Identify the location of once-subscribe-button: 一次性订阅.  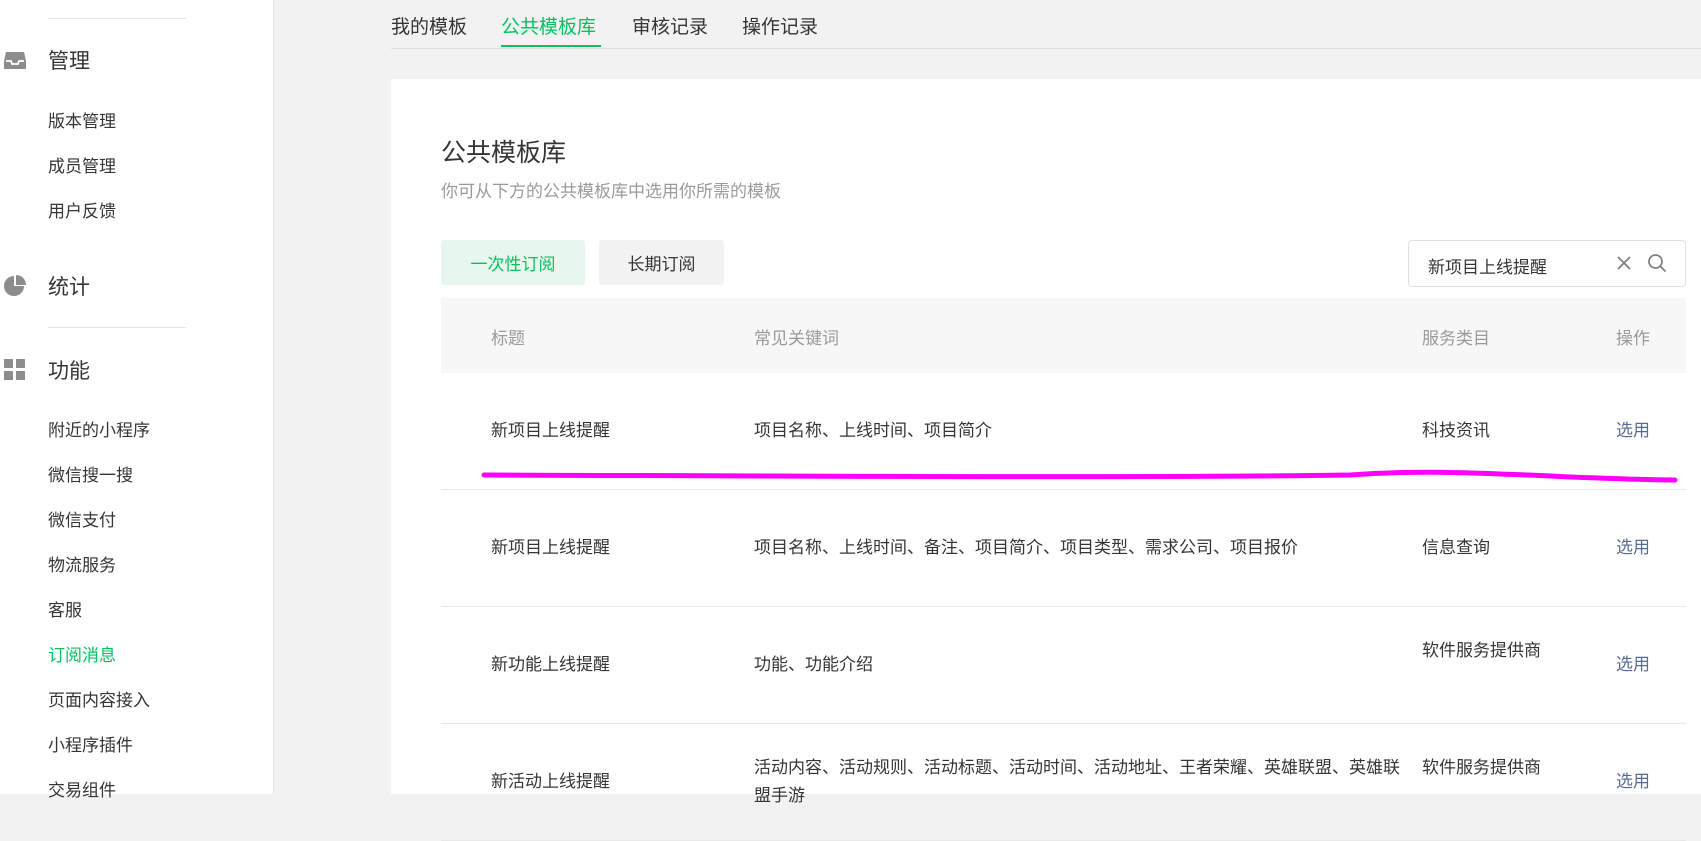
(513, 262).